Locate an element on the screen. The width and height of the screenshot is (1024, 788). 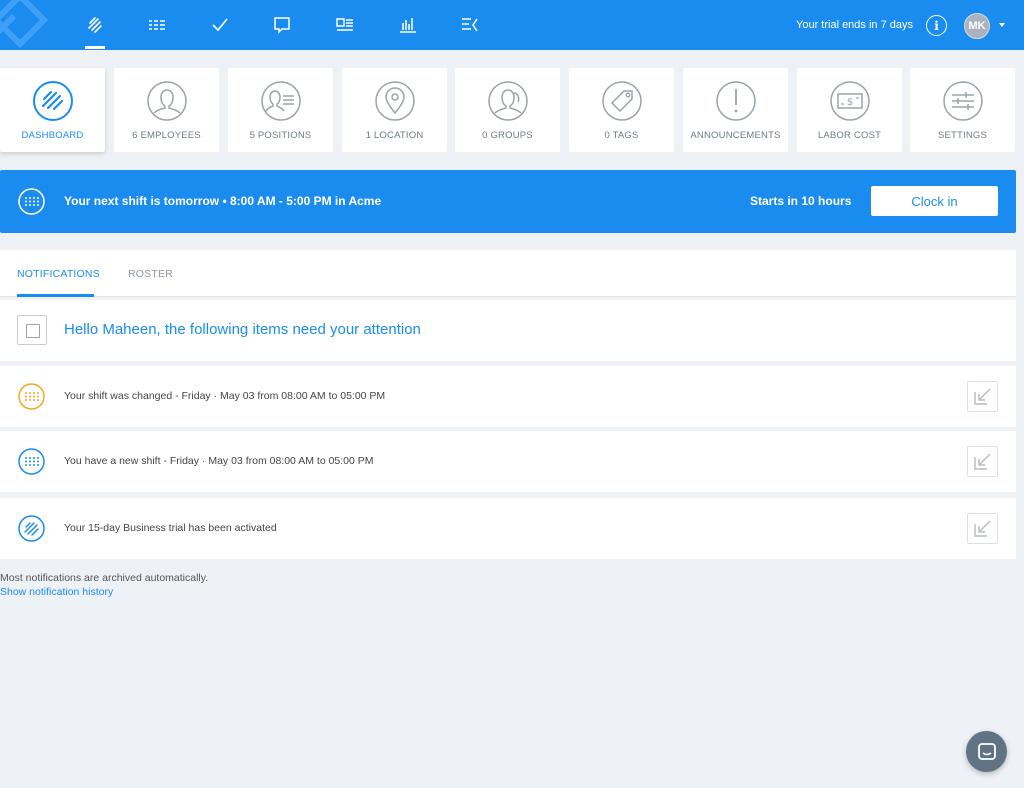
chat-icon is located at coordinates (986, 751).